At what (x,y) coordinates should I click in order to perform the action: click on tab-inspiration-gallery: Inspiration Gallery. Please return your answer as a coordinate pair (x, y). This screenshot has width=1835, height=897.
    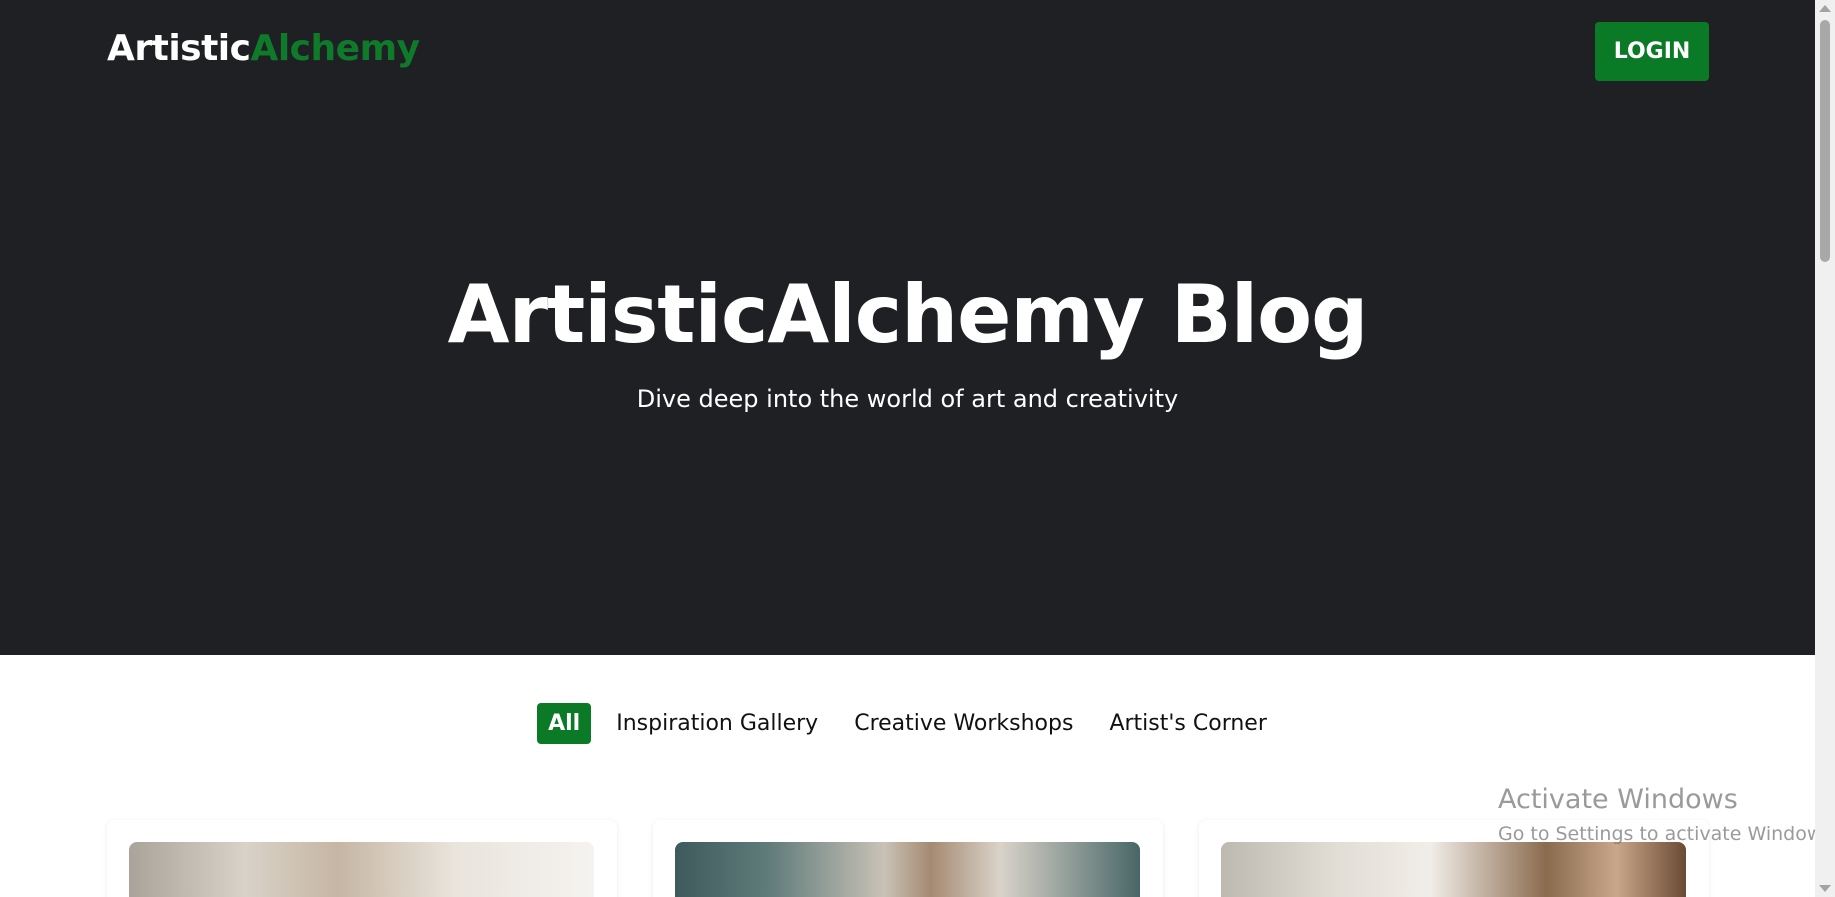
    Looking at the image, I should click on (717, 723).